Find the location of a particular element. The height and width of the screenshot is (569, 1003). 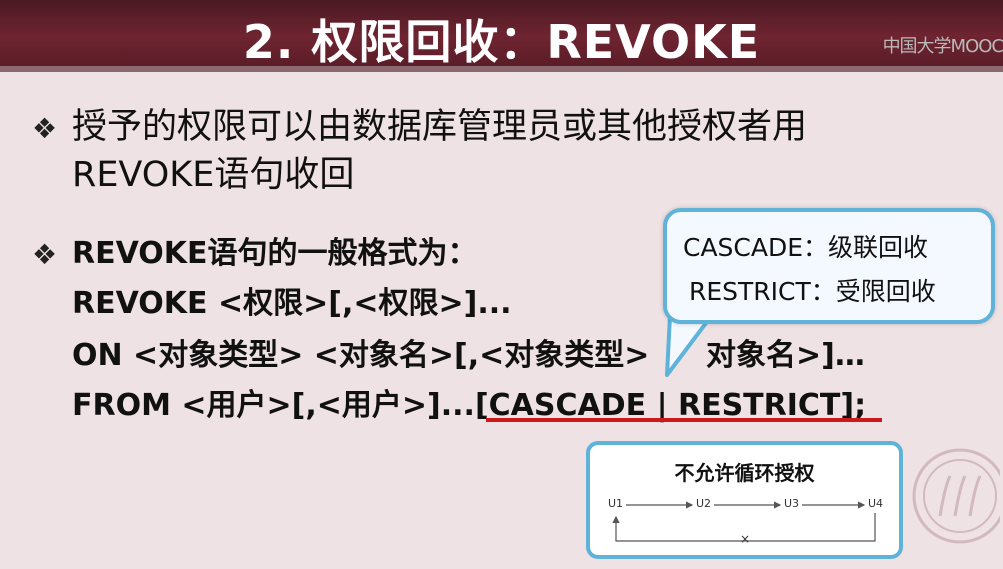

bullet2-text: REVOKE语句的一般格式为： is located at coordinates (275, 253).